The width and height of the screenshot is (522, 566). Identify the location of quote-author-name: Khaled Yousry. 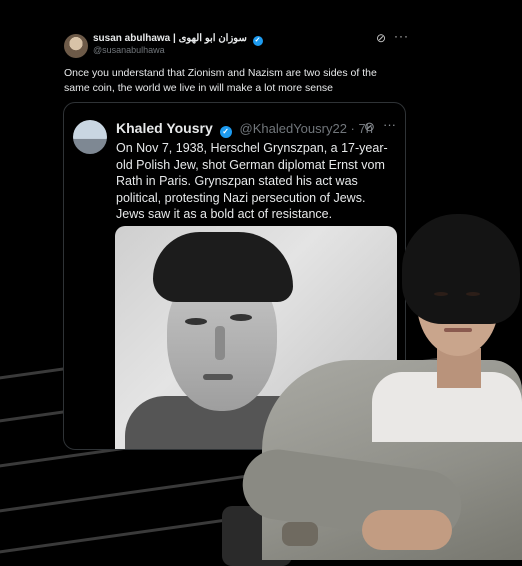
(164, 128).